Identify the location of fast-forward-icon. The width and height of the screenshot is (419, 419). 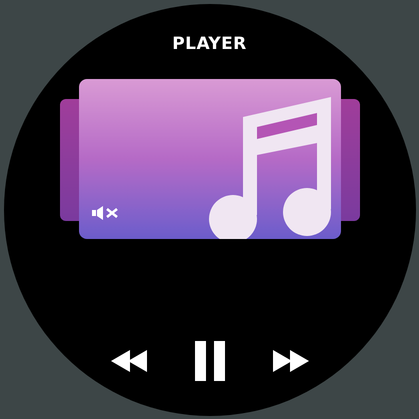
(289, 361).